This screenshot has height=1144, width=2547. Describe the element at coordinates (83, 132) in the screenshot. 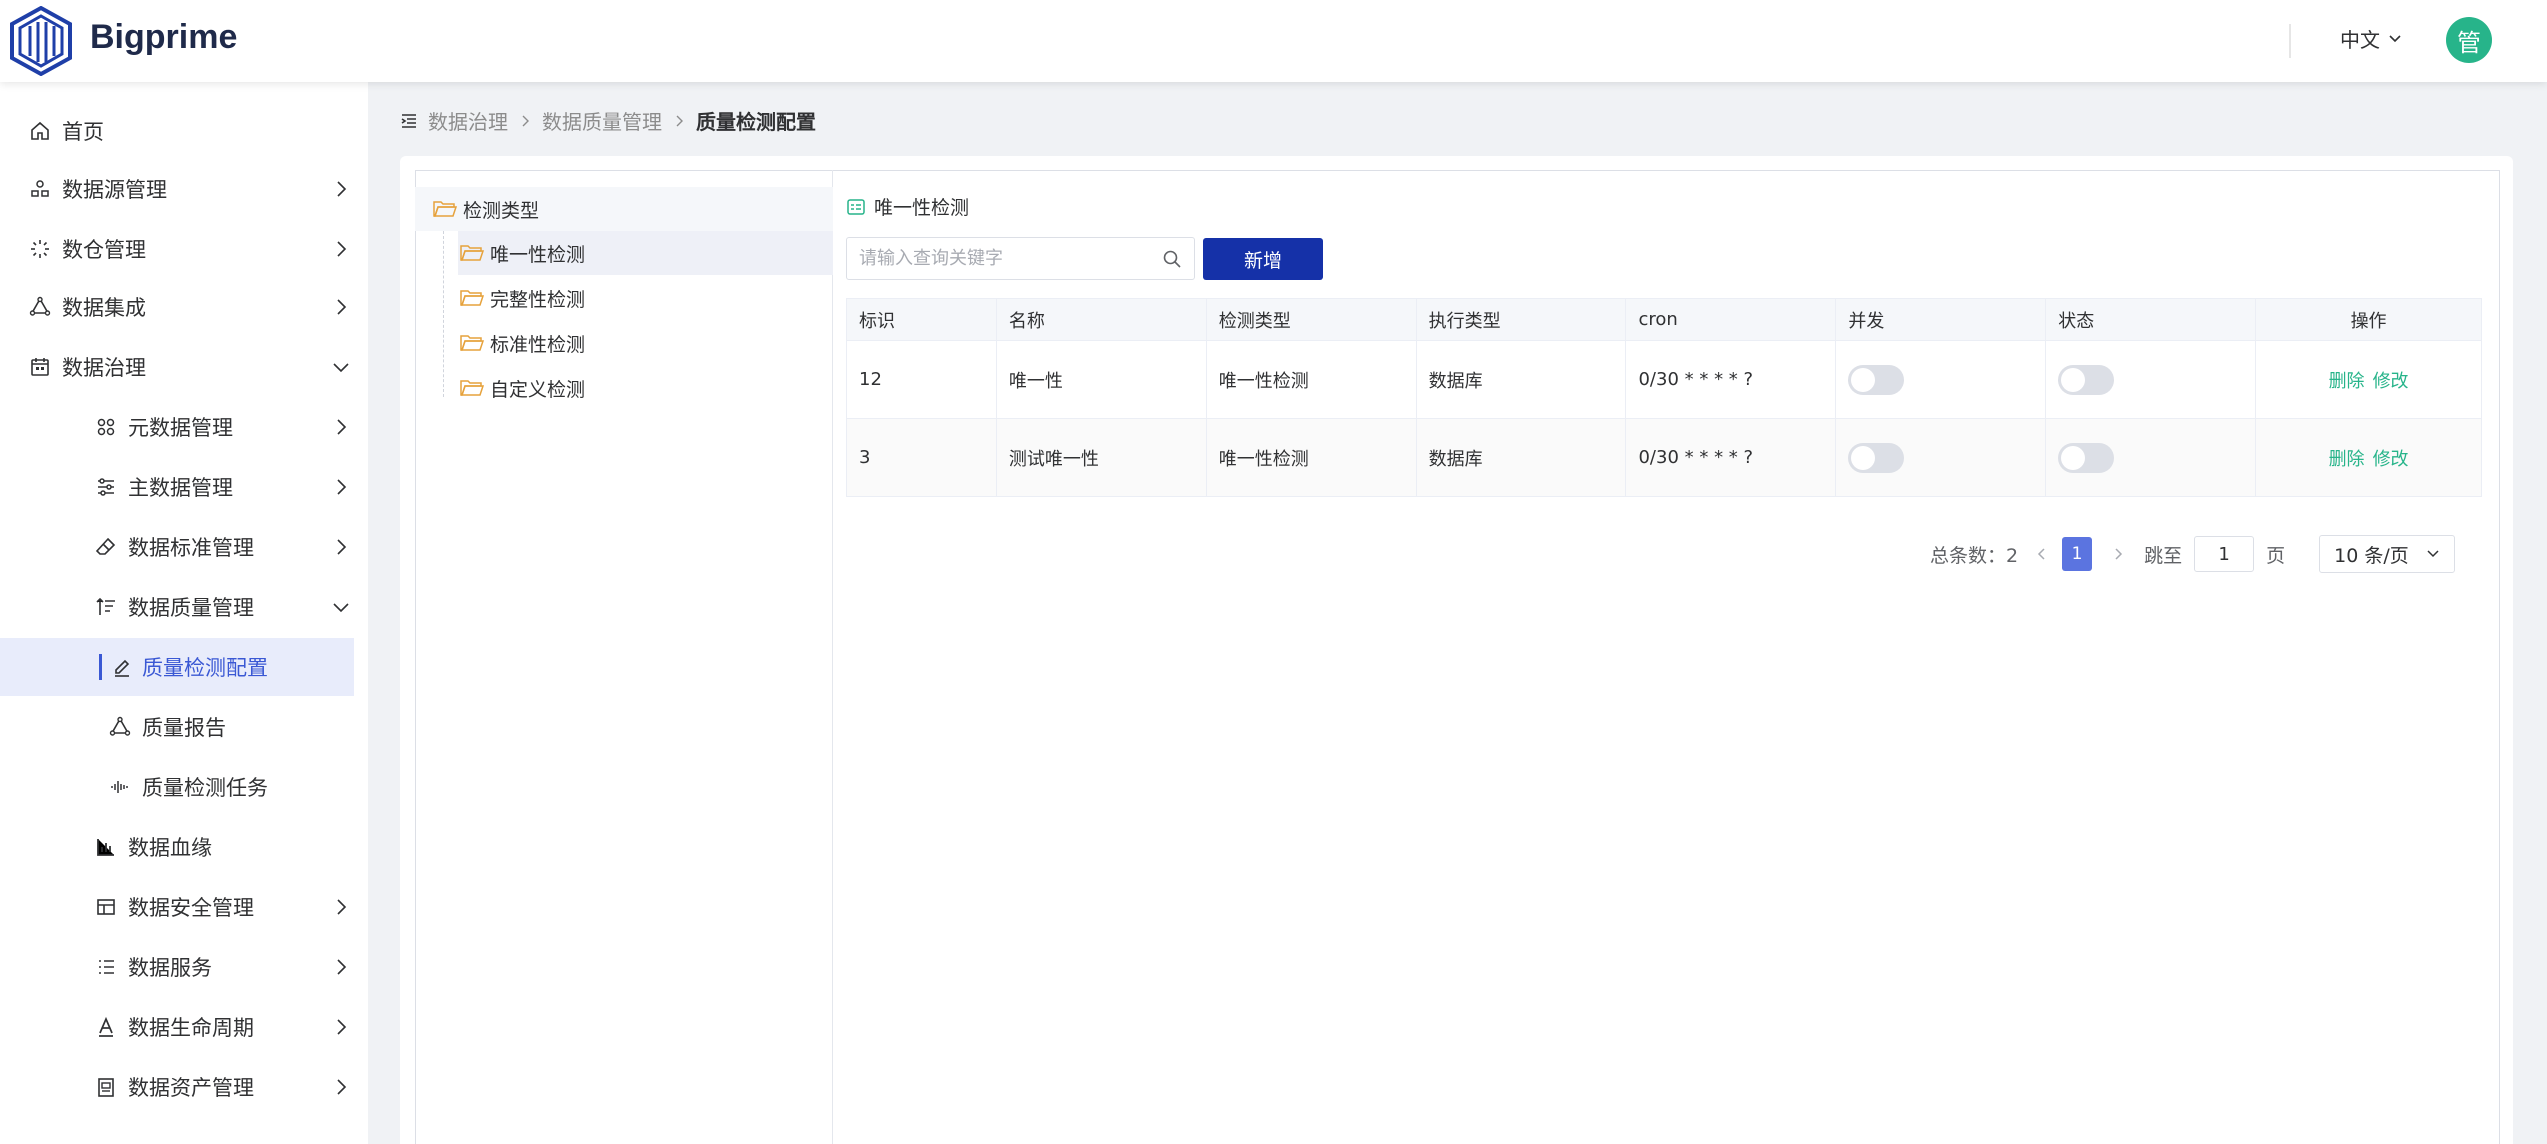

I see `sidebar-item-label: 首页` at that location.